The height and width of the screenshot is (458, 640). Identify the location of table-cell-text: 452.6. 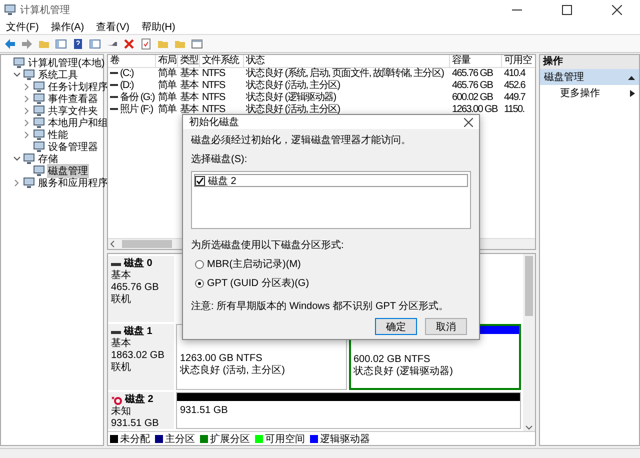
(514, 85).